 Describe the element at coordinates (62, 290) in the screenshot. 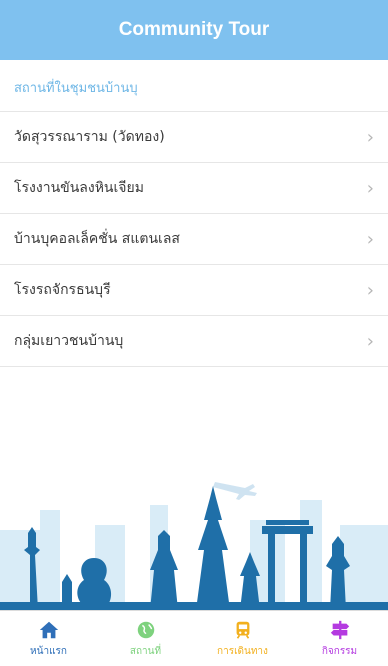

I see `list-item-label: โรงรถจักรธนบุรี` at that location.